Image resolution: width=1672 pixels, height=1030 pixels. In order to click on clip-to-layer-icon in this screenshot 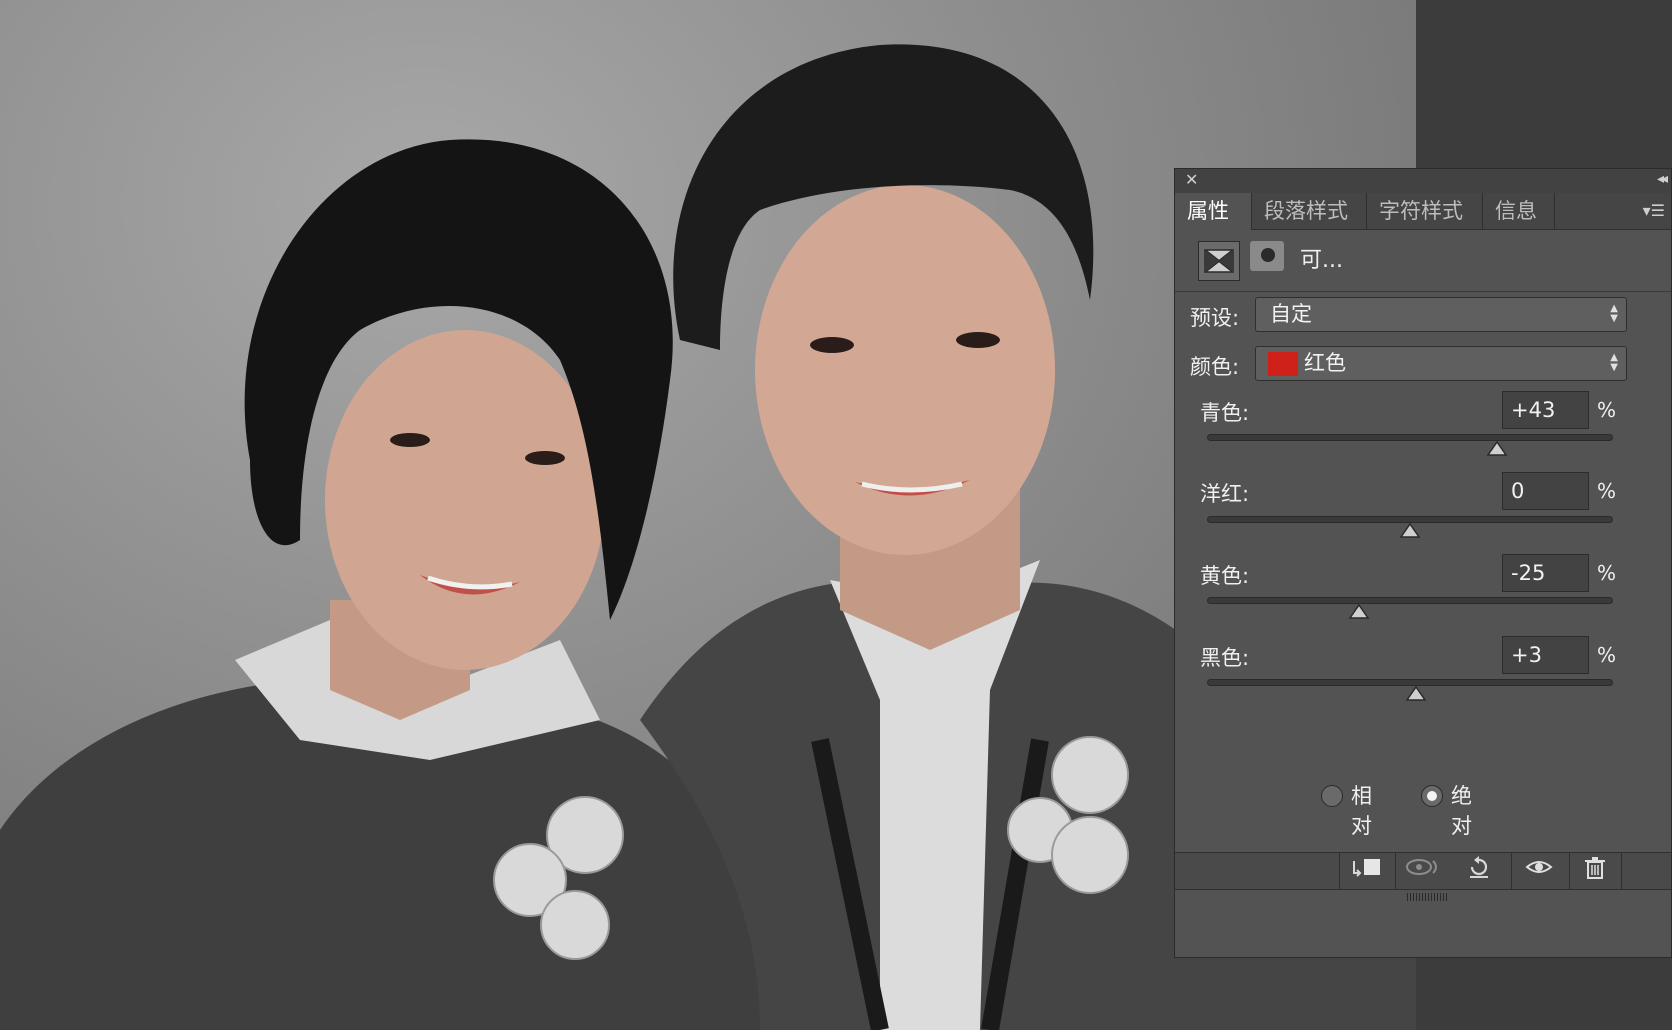, I will do `click(1367, 871)`.